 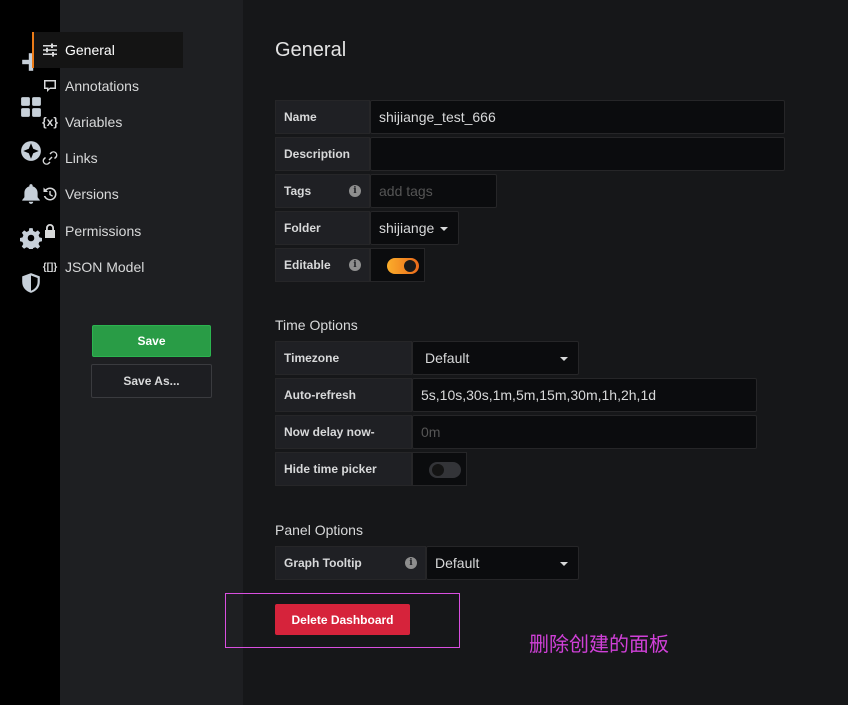 I want to click on sidebar-item-label: Permissions, so click(x=103, y=231).